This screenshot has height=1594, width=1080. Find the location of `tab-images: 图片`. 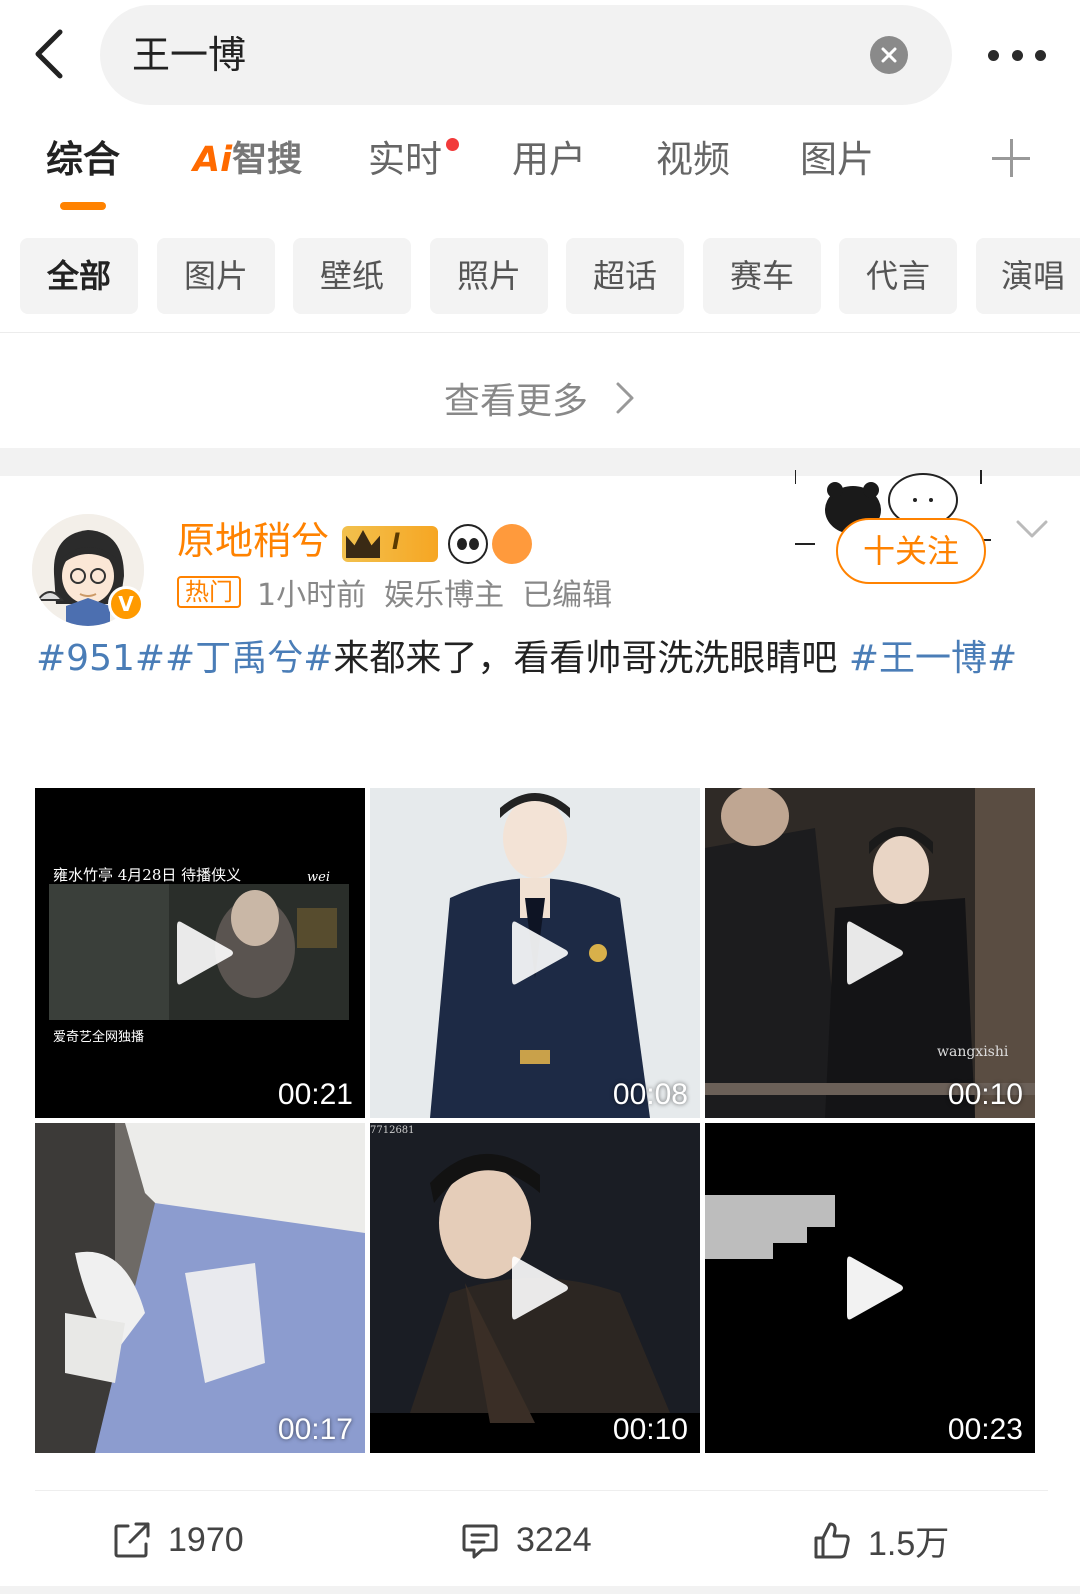

tab-images: 图片 is located at coordinates (837, 160).